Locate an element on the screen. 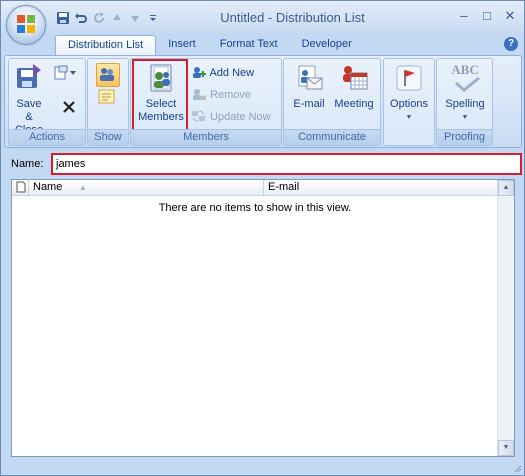 The width and height of the screenshot is (525, 476). close-button: ✕ is located at coordinates (510, 16).